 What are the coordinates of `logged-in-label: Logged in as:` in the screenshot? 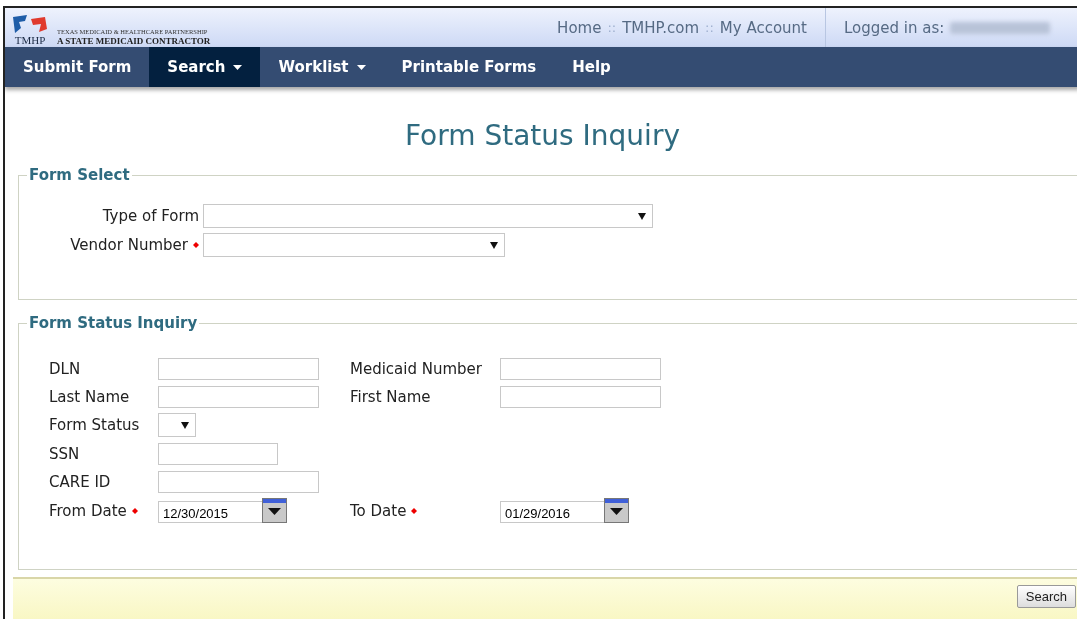 It's located at (894, 27).